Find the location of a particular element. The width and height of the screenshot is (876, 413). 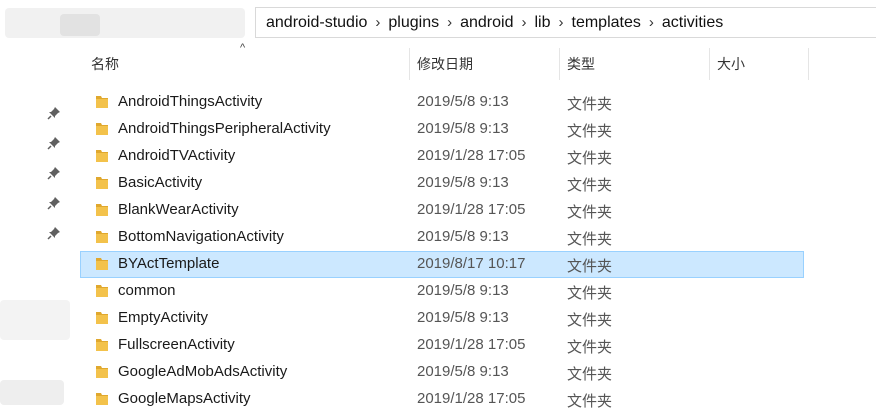

file-name: GoogleAdMobAdsActivity is located at coordinates (203, 371).